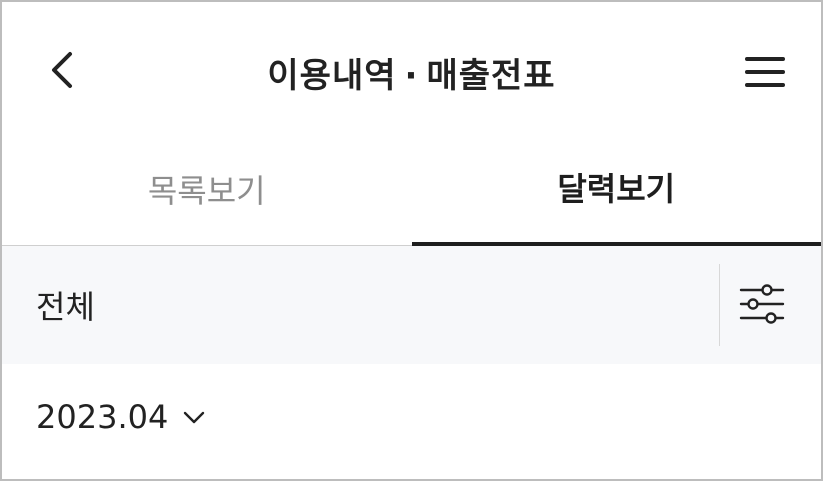 The image size is (823, 481). What do you see at coordinates (332, 76) in the screenshot?
I see `page-title-main: 이용내역` at bounding box center [332, 76].